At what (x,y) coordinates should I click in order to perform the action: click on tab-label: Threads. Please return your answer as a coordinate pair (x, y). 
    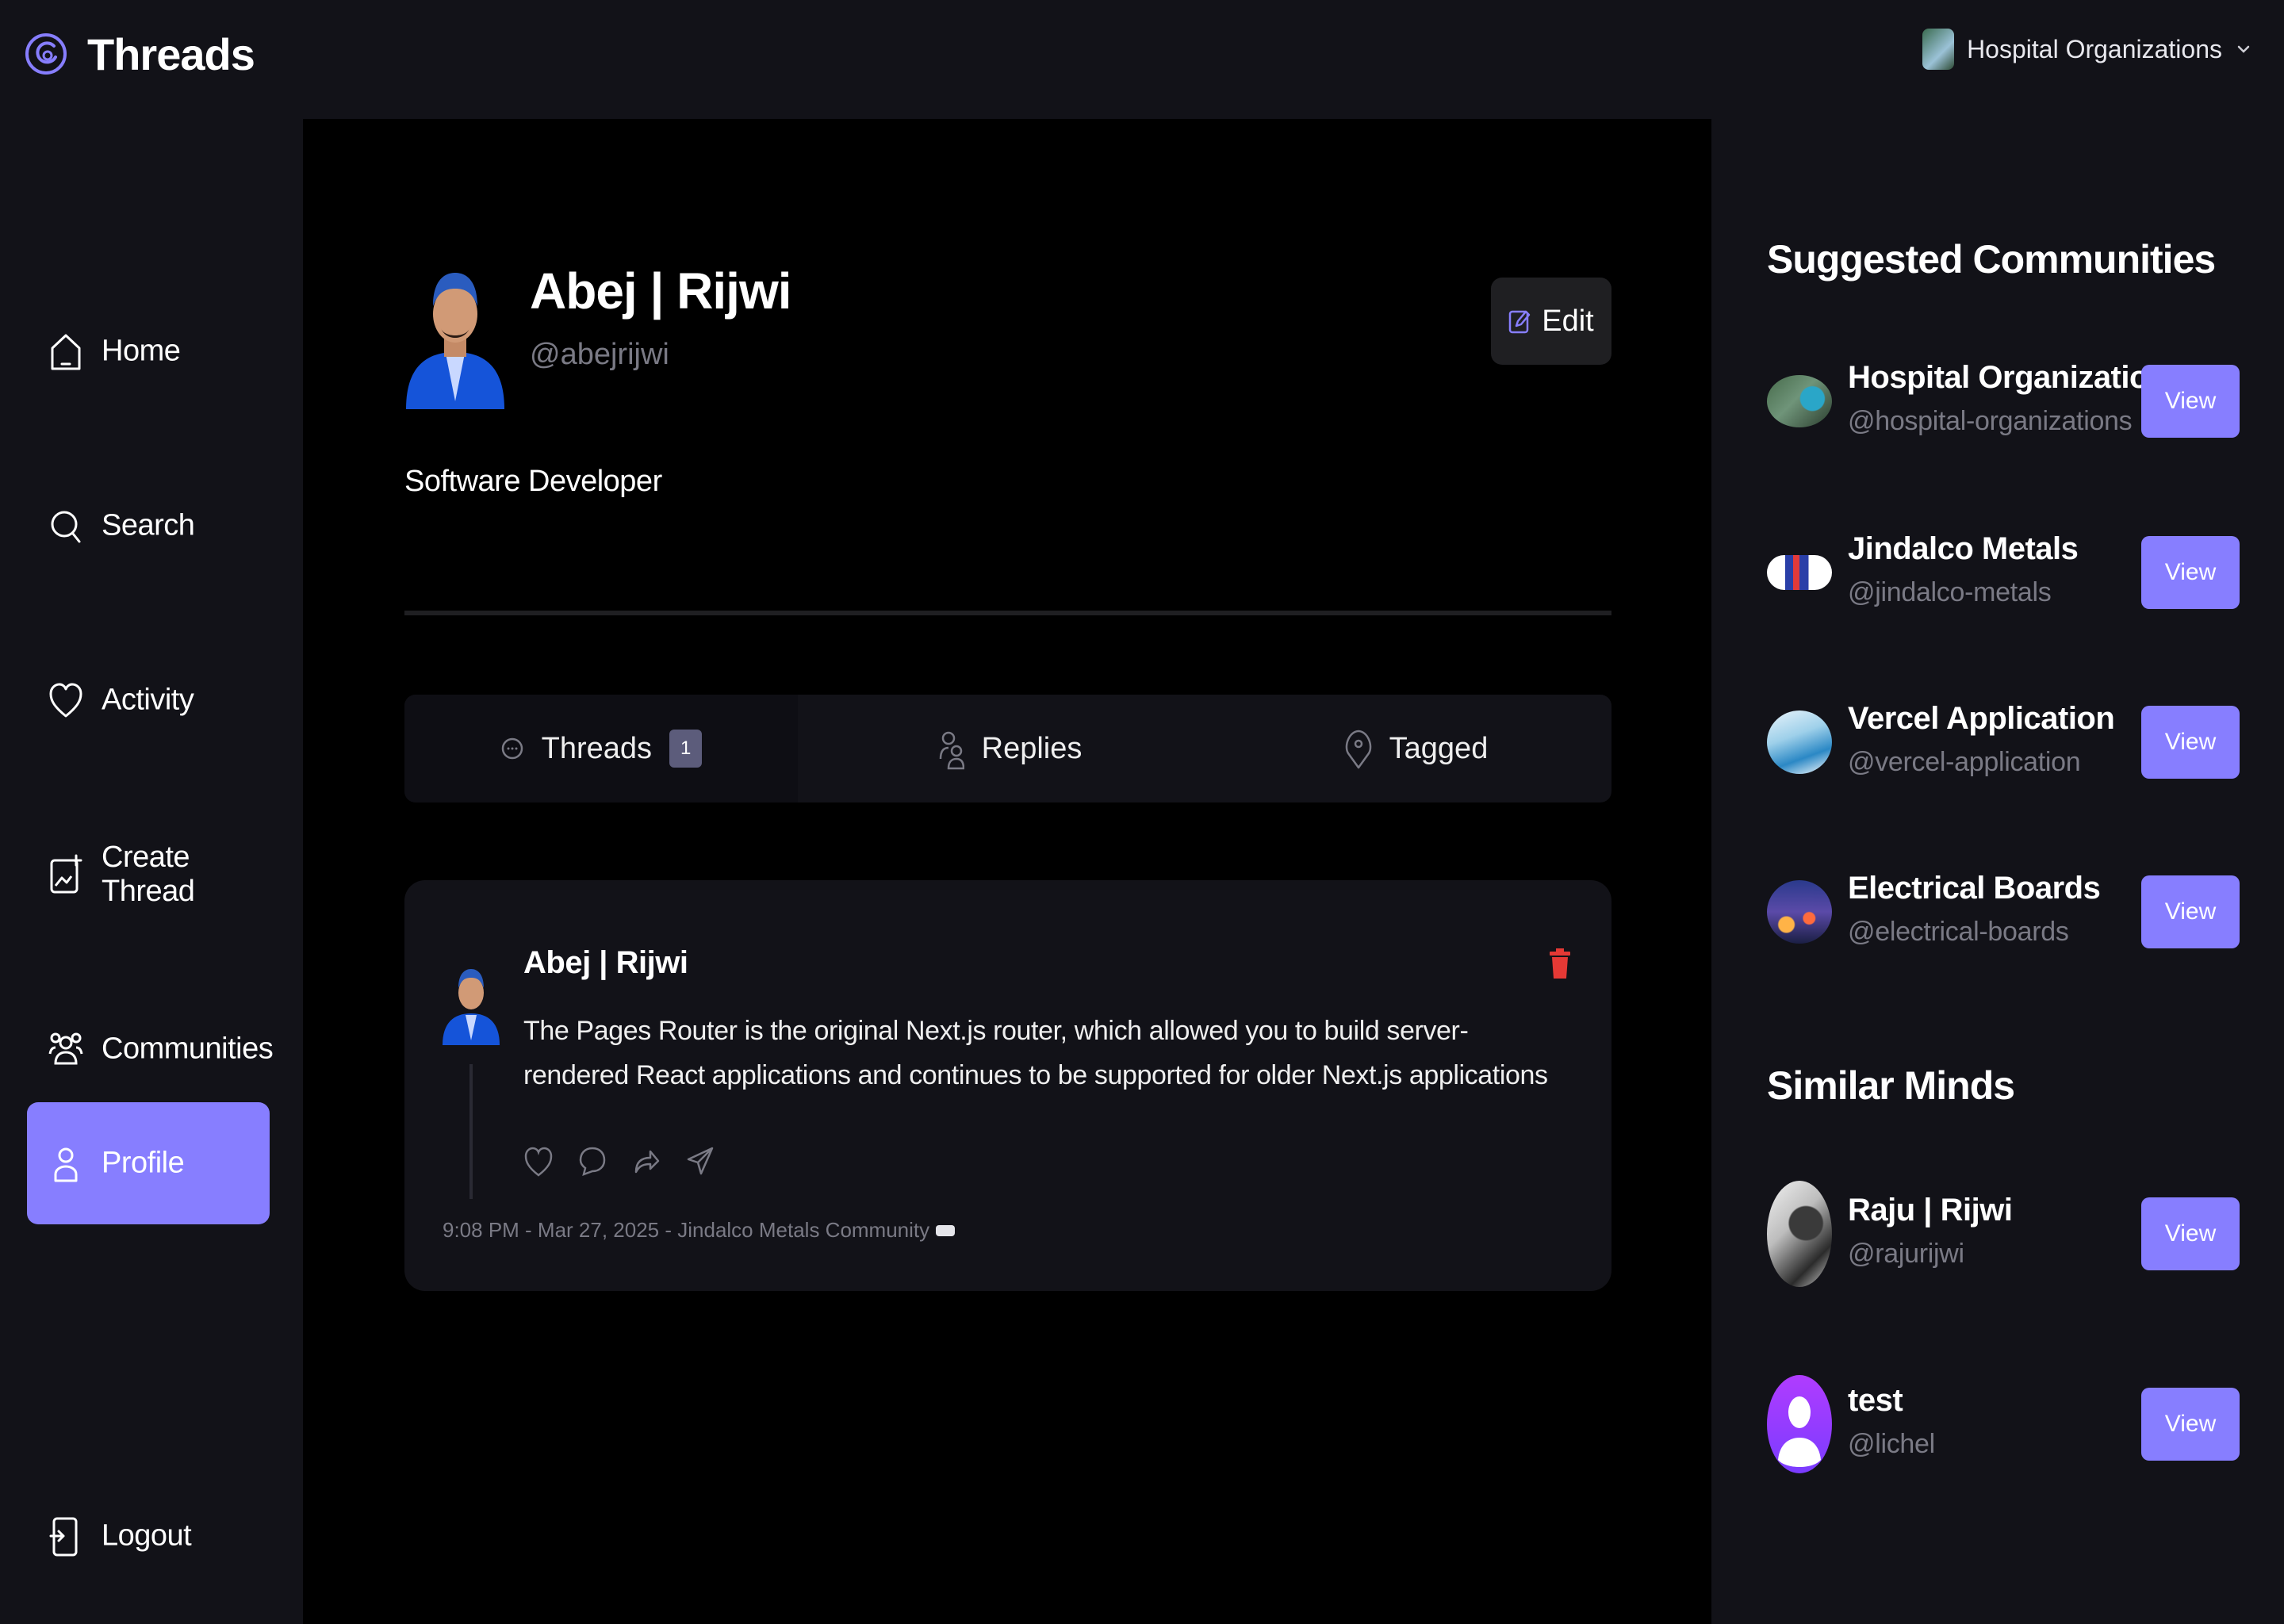
    Looking at the image, I should click on (597, 748).